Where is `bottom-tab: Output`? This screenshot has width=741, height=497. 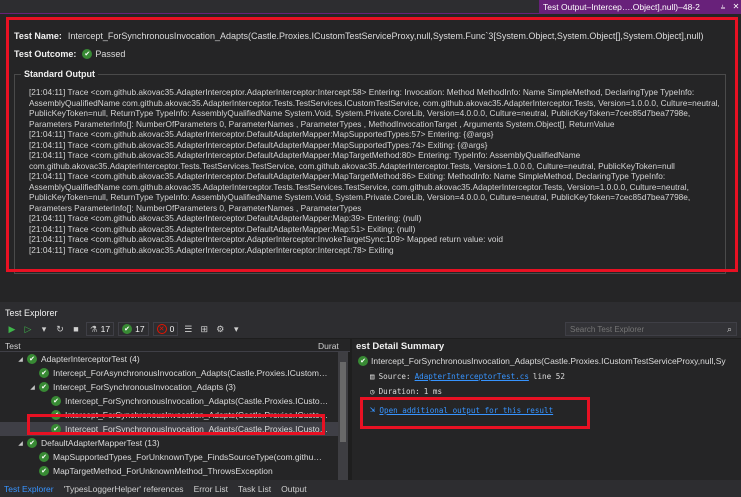 bottom-tab: Output is located at coordinates (294, 489).